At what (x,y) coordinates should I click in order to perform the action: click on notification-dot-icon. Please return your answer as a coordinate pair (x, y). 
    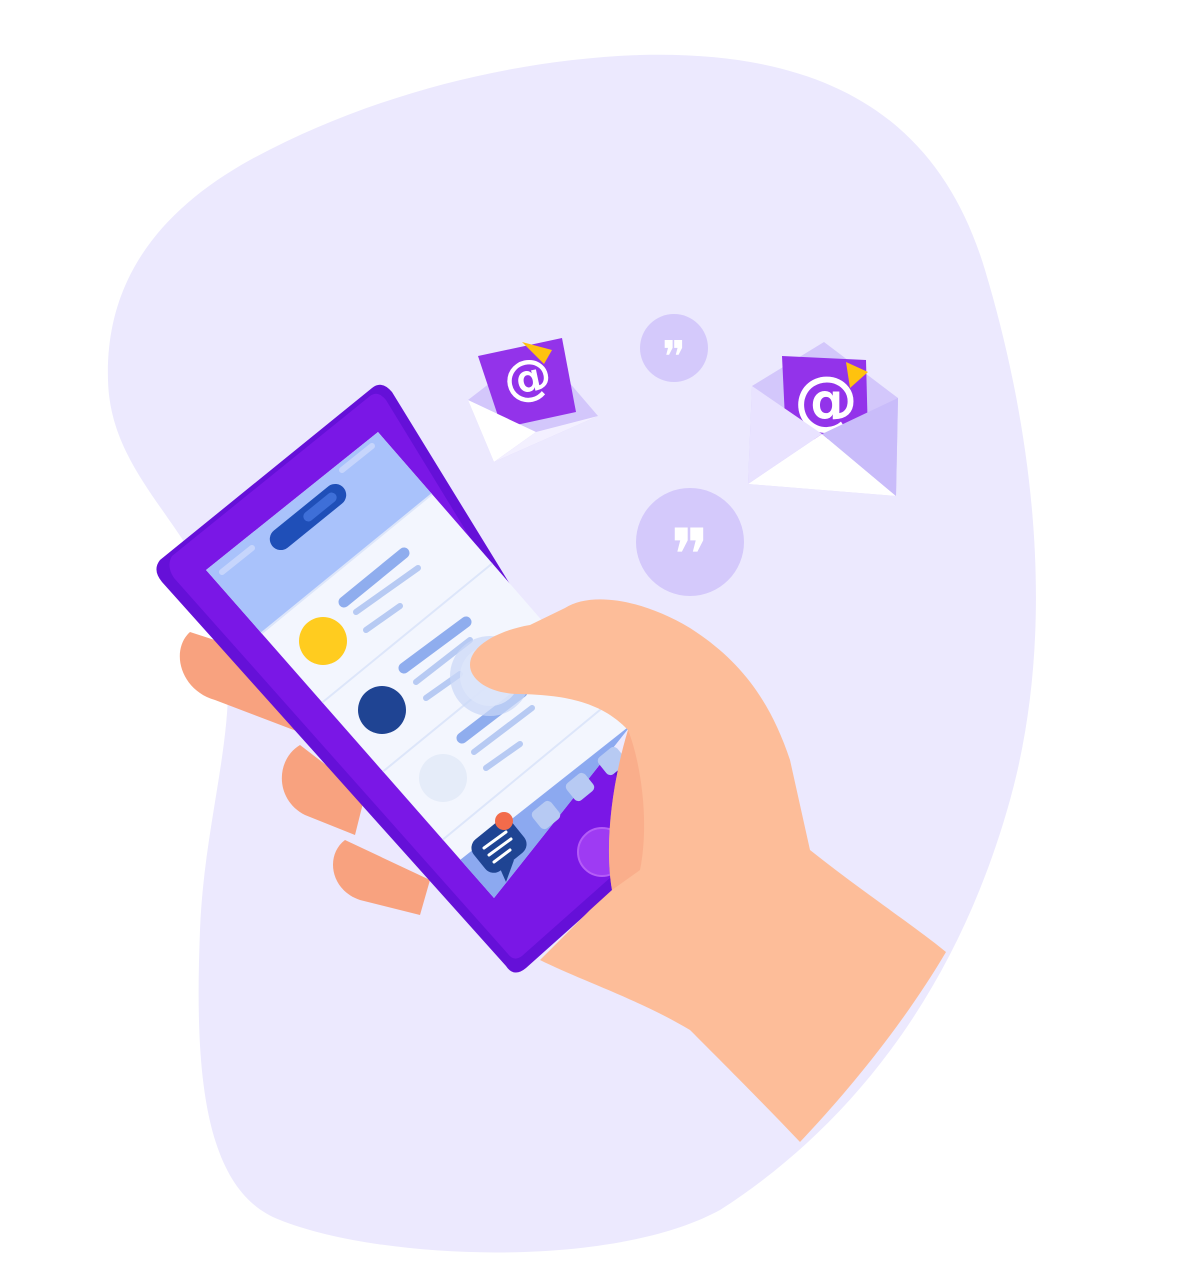
    Looking at the image, I should click on (504, 821).